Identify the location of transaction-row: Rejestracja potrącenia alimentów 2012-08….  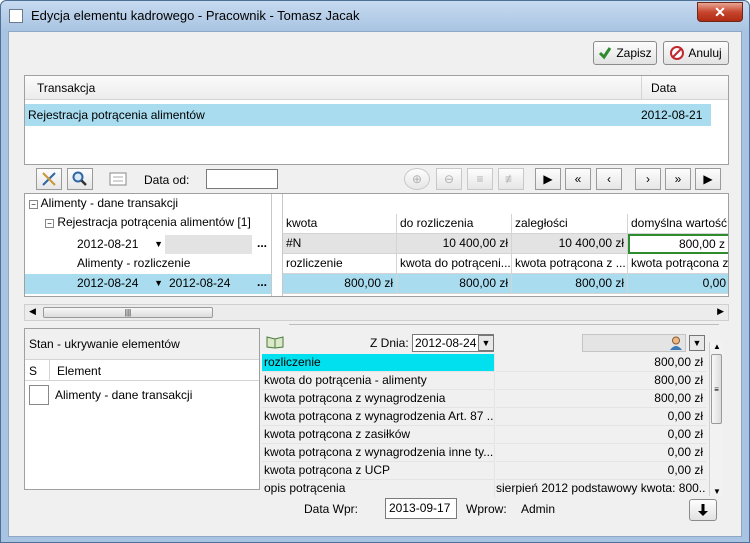
(368, 115).